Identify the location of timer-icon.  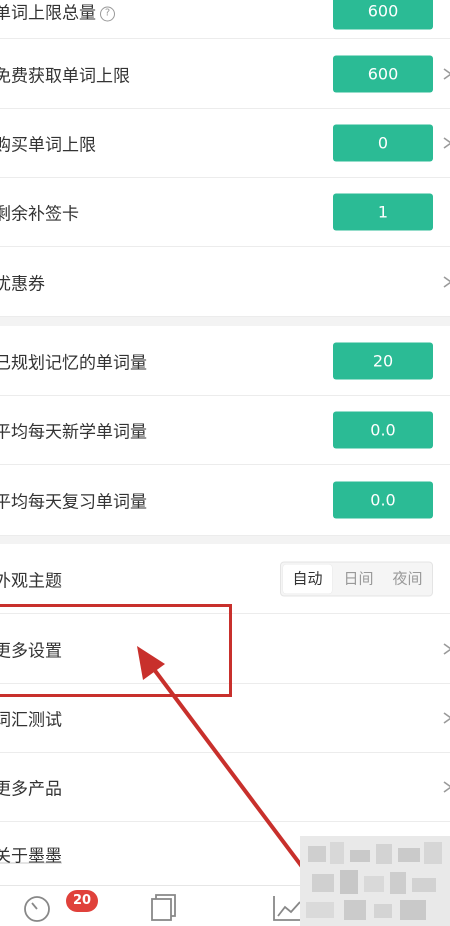
(37, 909).